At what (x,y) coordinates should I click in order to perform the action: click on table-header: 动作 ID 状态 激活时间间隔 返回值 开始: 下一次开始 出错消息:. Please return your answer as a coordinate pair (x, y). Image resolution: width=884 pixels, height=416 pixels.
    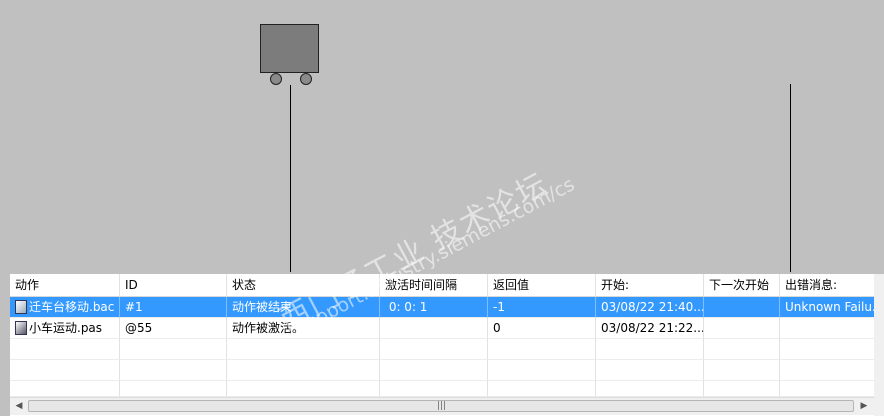
    Looking at the image, I should click on (447, 285).